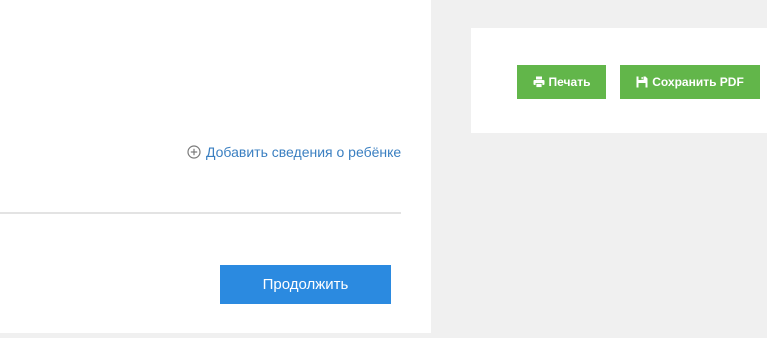 The image size is (767, 338). Describe the element at coordinates (194, 152) in the screenshot. I see `plus-circle-icon` at that location.